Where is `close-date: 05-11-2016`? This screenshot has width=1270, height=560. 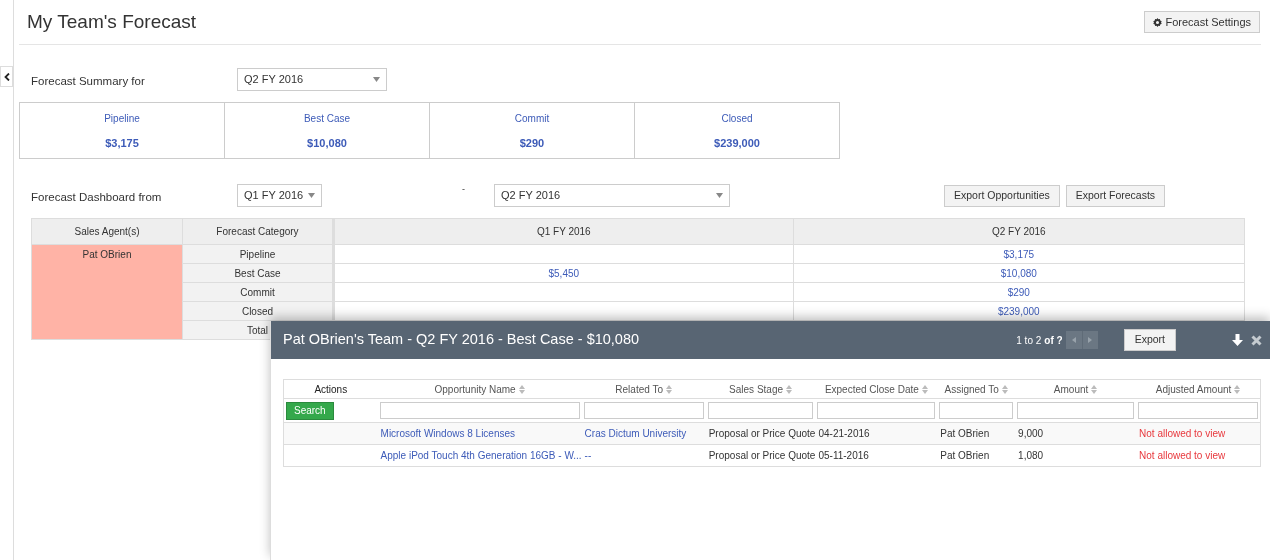 close-date: 05-11-2016 is located at coordinates (843, 455).